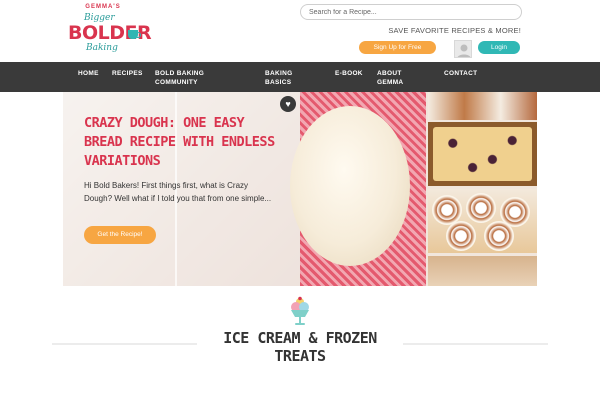 This screenshot has height=400, width=600. Describe the element at coordinates (454, 30) in the screenshot. I see `save-favorites-text: SAVE FAVORITE RECIPES & MORE!` at that location.